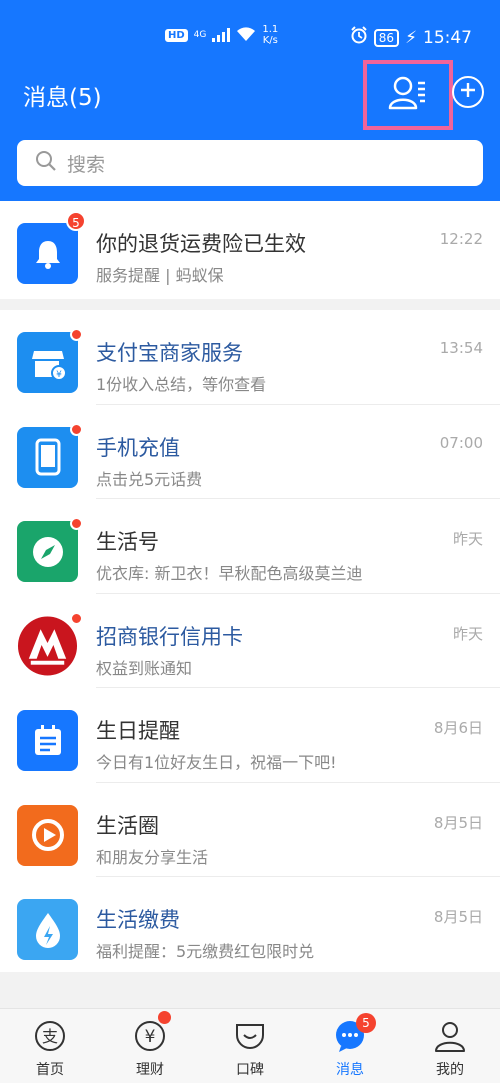  What do you see at coordinates (250, 735) in the screenshot?
I see `message-item-birthday: 生日提醒 今日有1位好友生日，祝福一下吧! 8月6日` at bounding box center [250, 735].